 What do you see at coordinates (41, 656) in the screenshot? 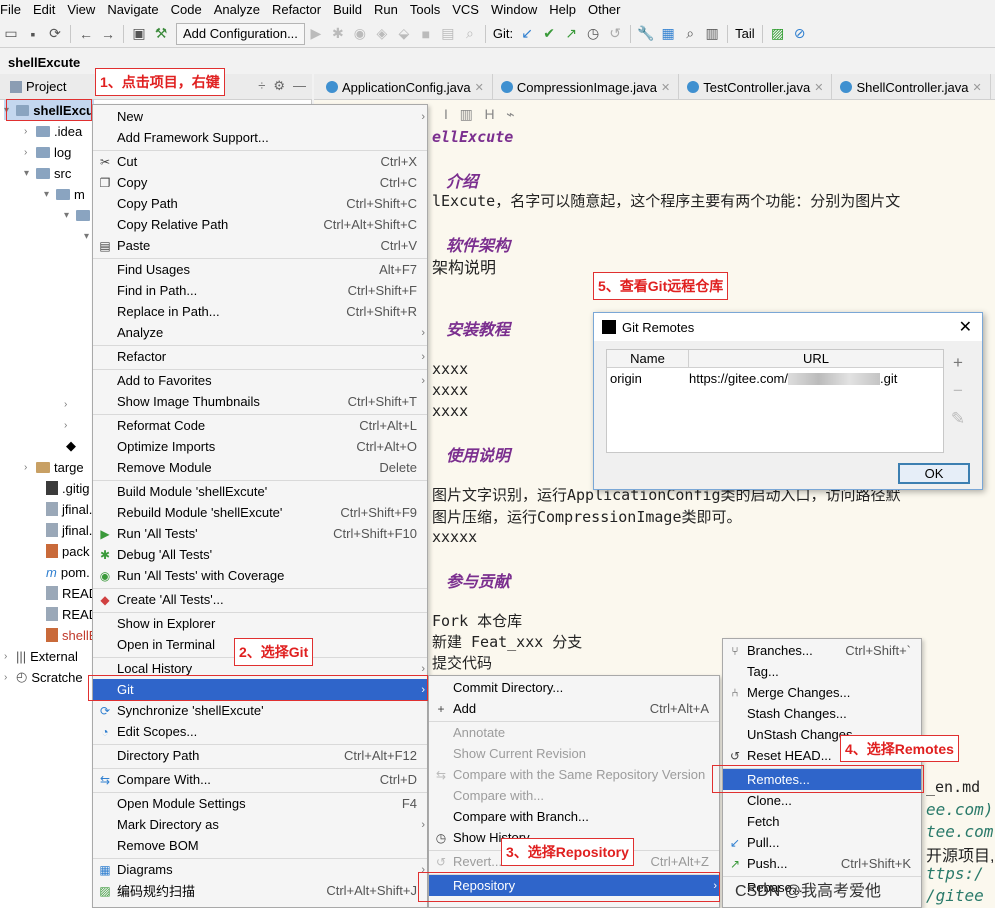
I see `tree-node-external-libraries: › ||| External` at bounding box center [41, 656].